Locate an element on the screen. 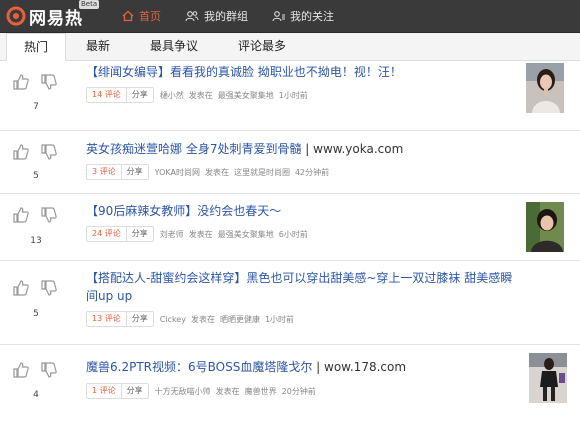  post-group: 晒晒更健康 is located at coordinates (240, 319).